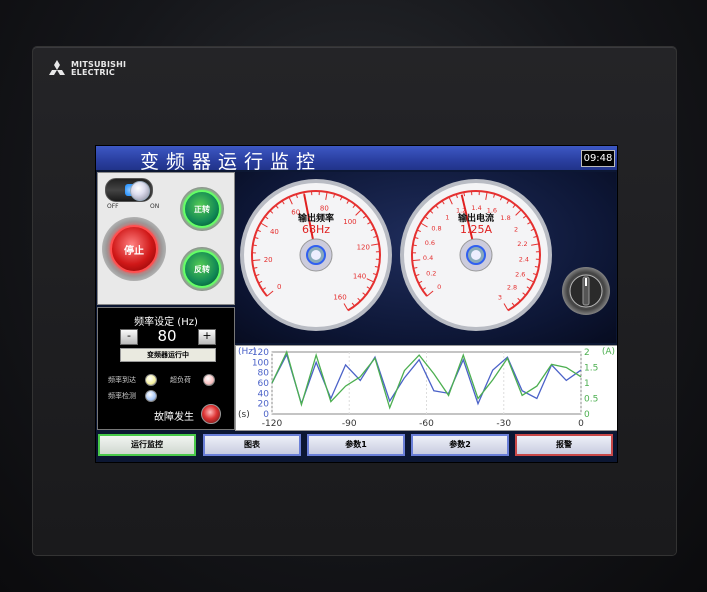 The height and width of the screenshot is (592, 707). I want to click on fault-lamp, so click(211, 414).